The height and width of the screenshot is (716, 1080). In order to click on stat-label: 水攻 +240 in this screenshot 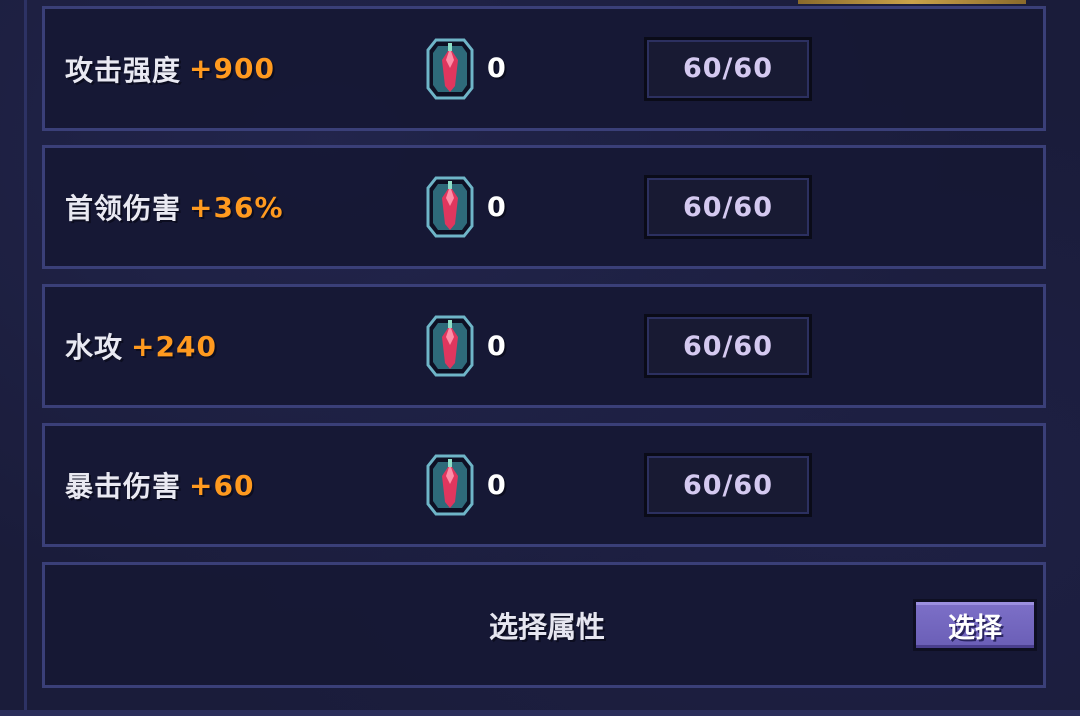, I will do `click(141, 346)`.